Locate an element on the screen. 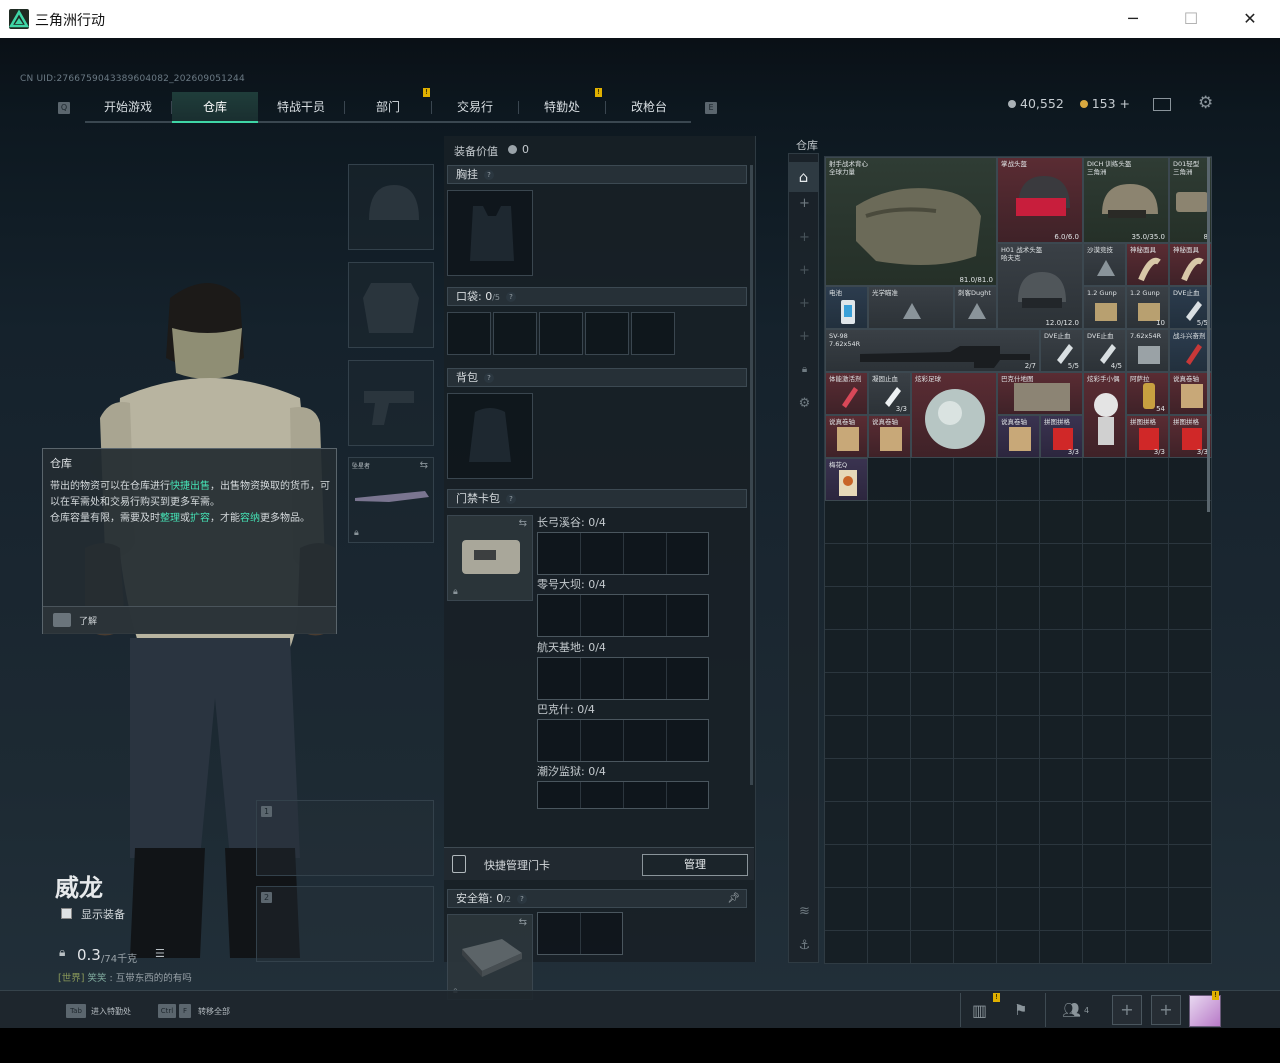 The image size is (1280, 1063). layers-icon: ≋ is located at coordinates (804, 911).